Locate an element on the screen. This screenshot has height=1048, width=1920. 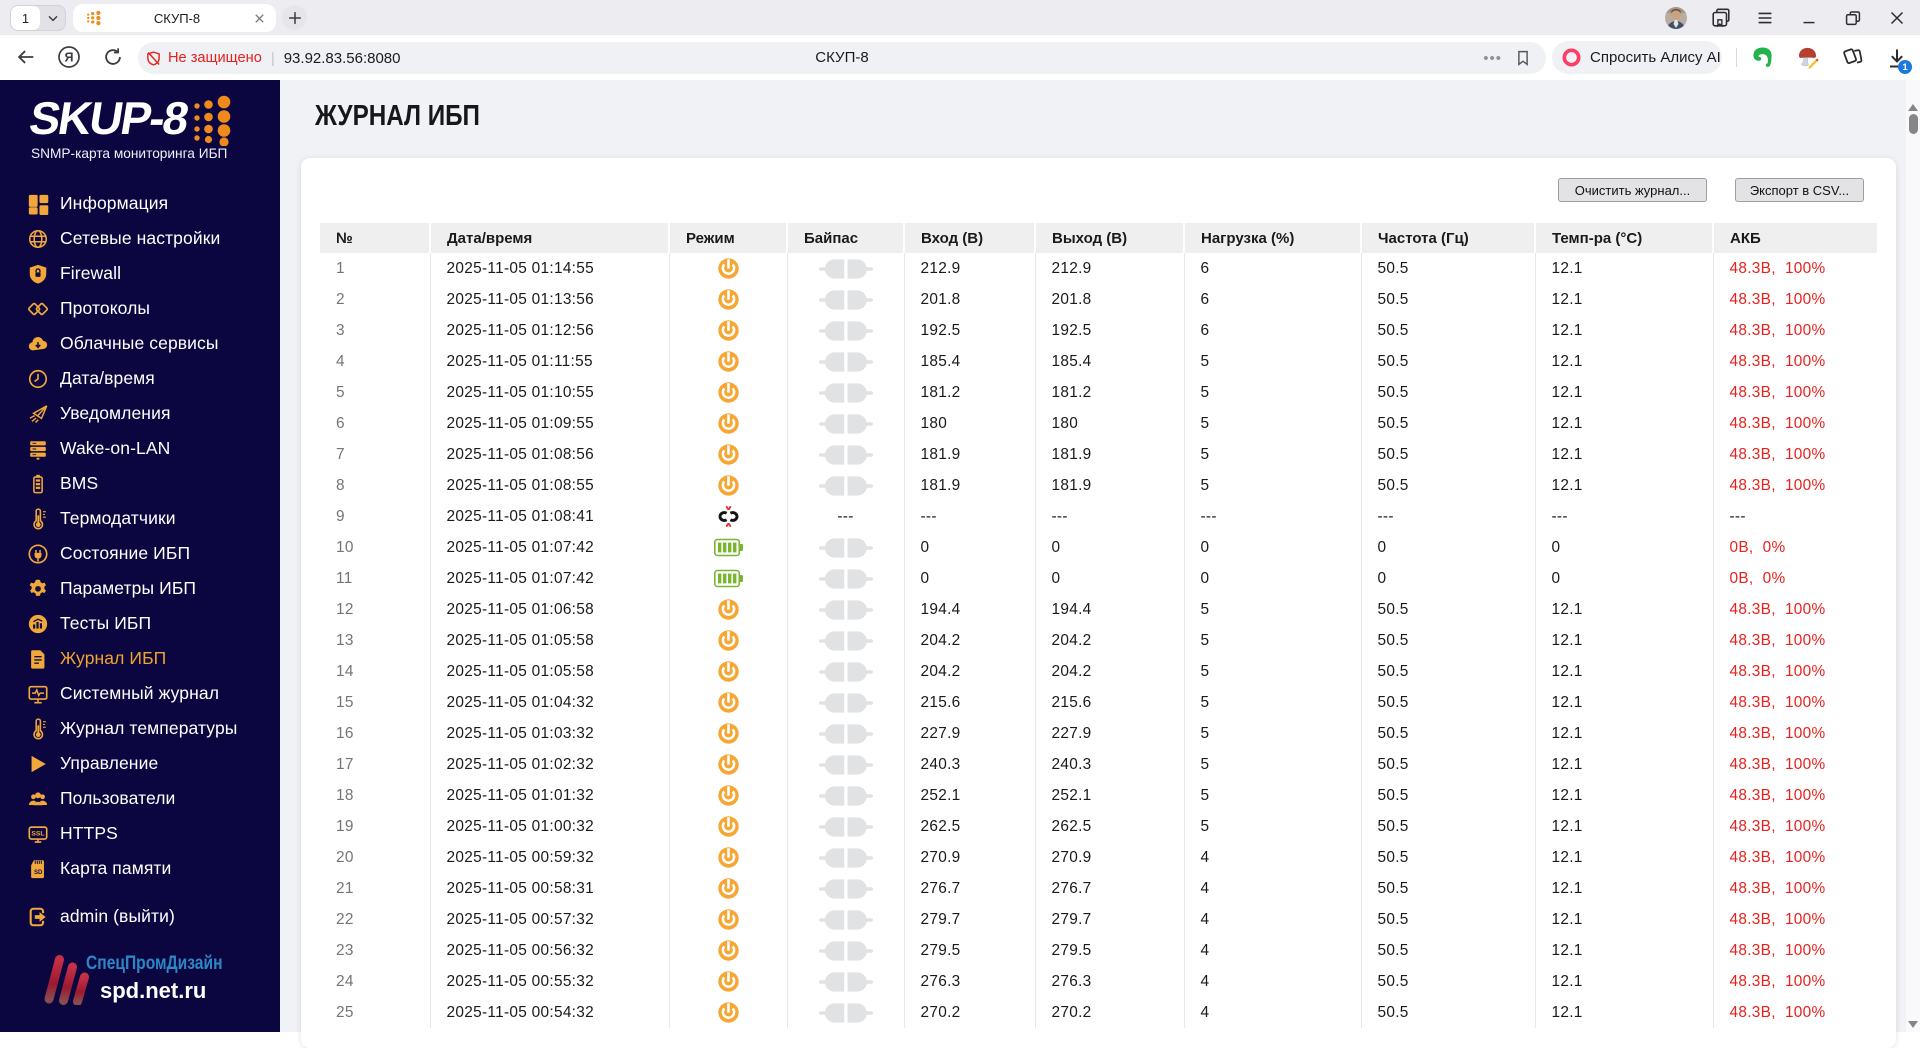
svg-text: Я is located at coordinates (69, 57).